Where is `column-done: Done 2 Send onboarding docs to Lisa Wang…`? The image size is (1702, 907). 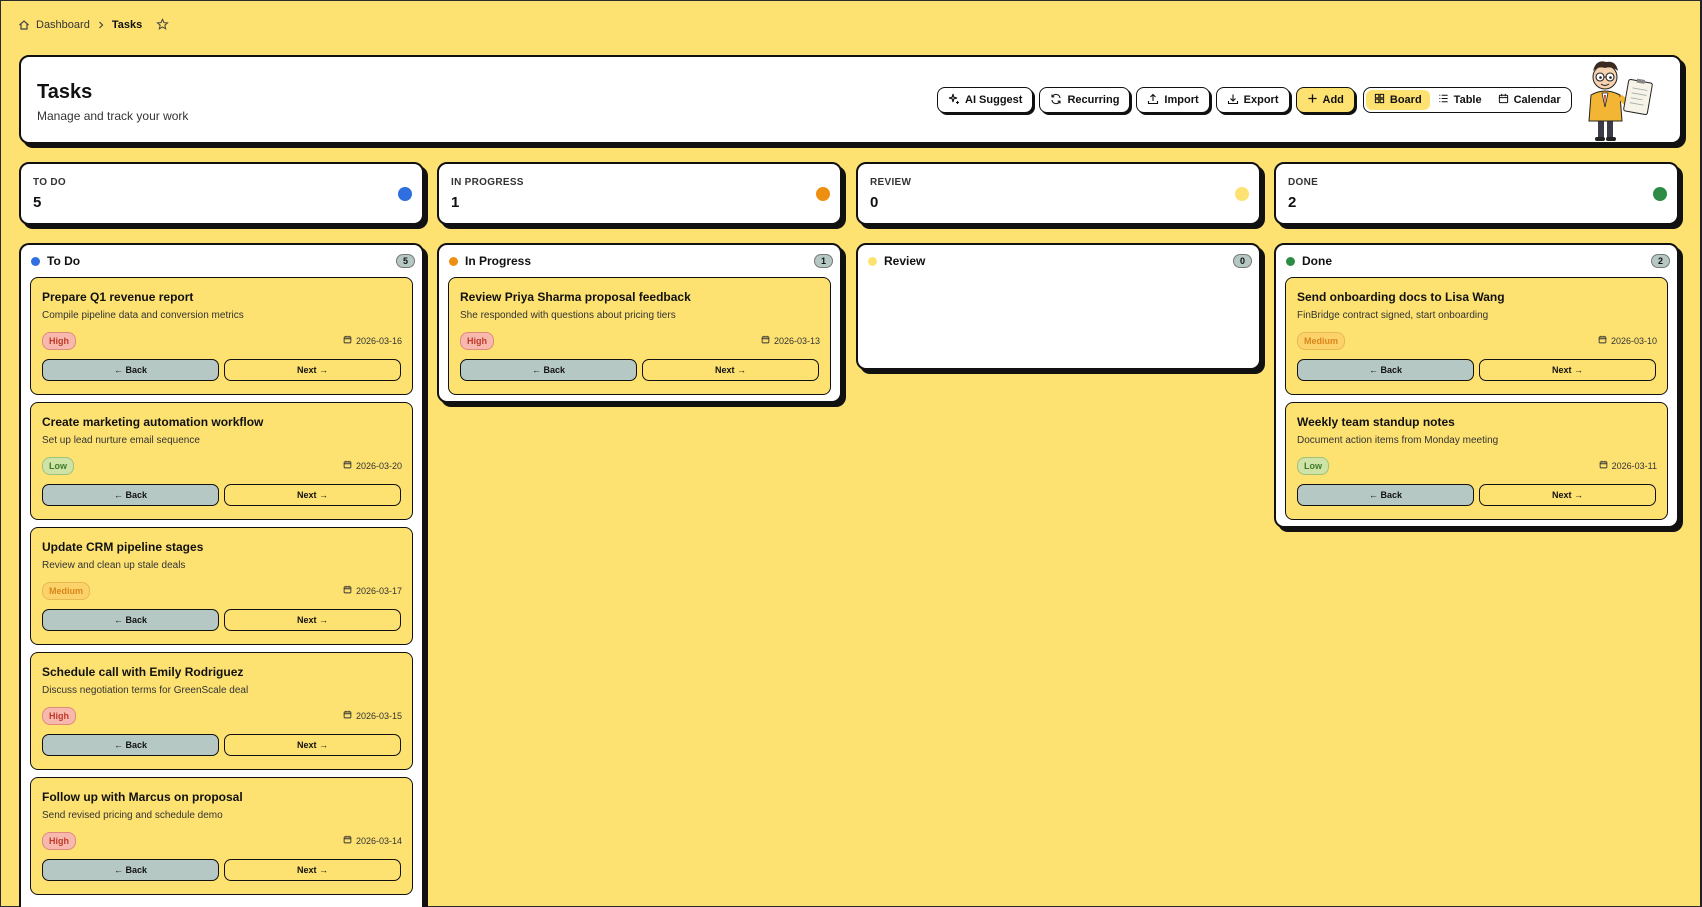
column-done: Done 2 Send onboarding docs to Lisa Wang… is located at coordinates (1476, 385).